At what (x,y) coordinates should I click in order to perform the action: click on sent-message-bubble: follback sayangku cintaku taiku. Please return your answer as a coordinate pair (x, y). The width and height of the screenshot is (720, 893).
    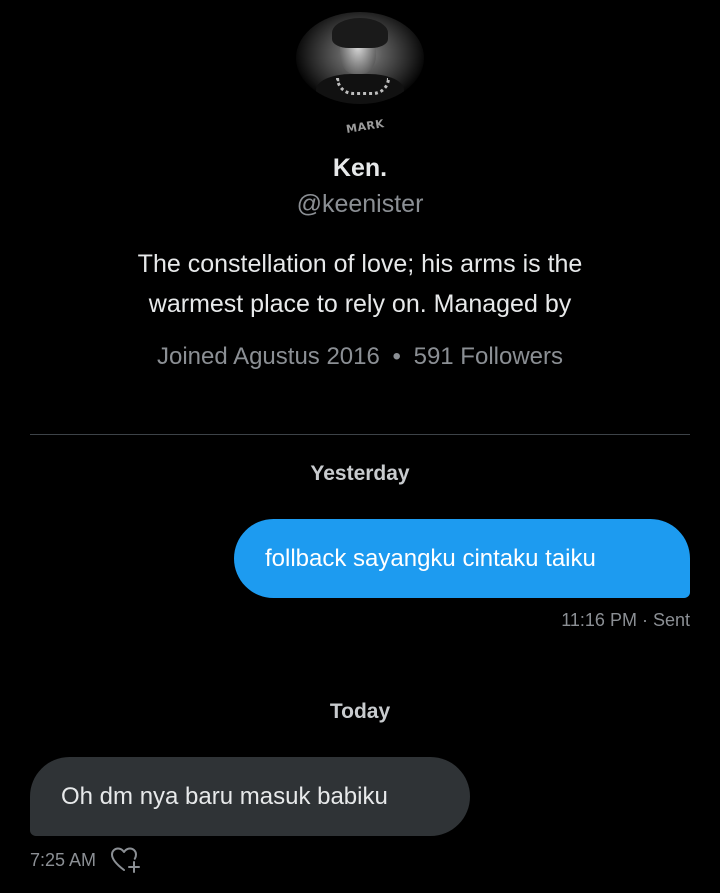
    Looking at the image, I should click on (462, 558).